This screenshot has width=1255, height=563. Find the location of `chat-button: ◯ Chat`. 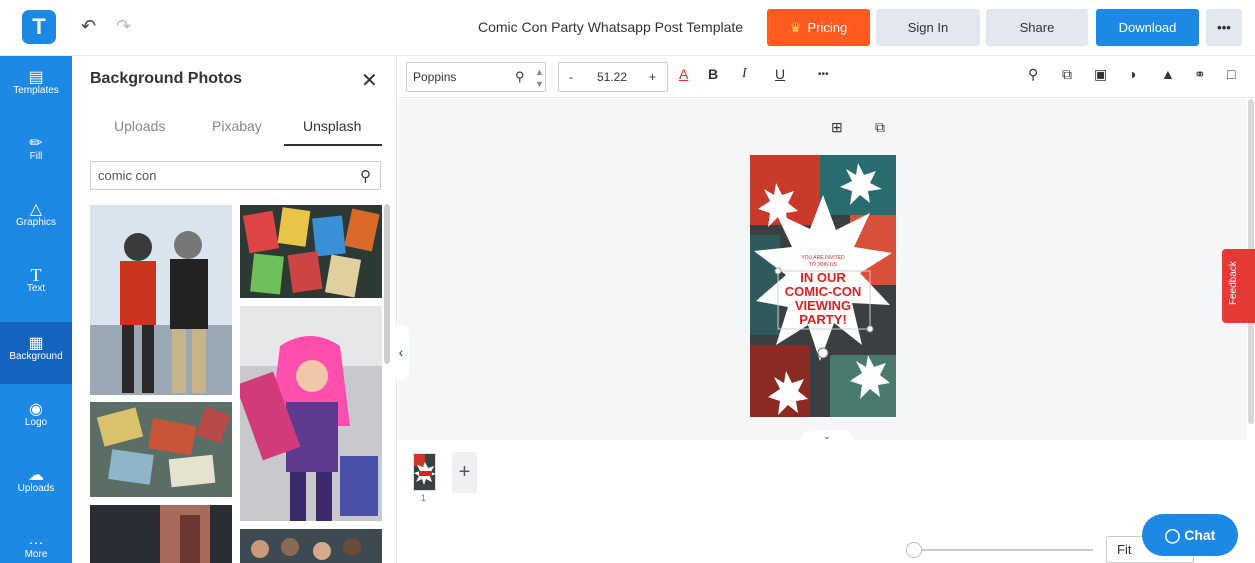

chat-button: ◯ Chat is located at coordinates (1190, 535).